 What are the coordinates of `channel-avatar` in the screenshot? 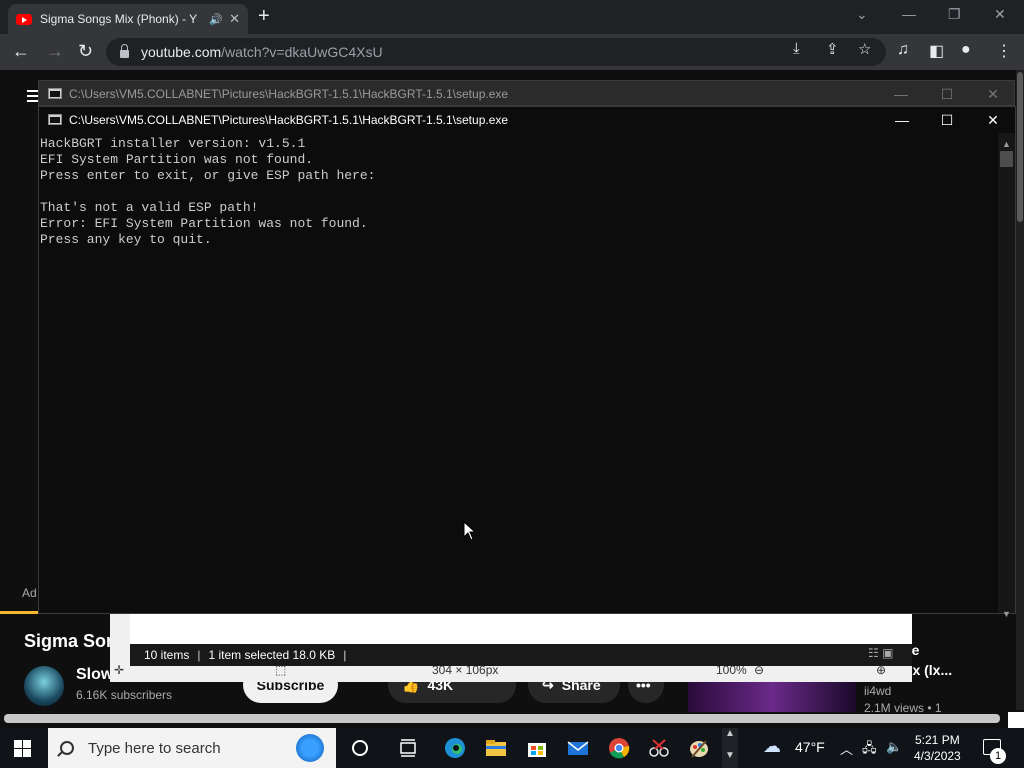 It's located at (44, 686).